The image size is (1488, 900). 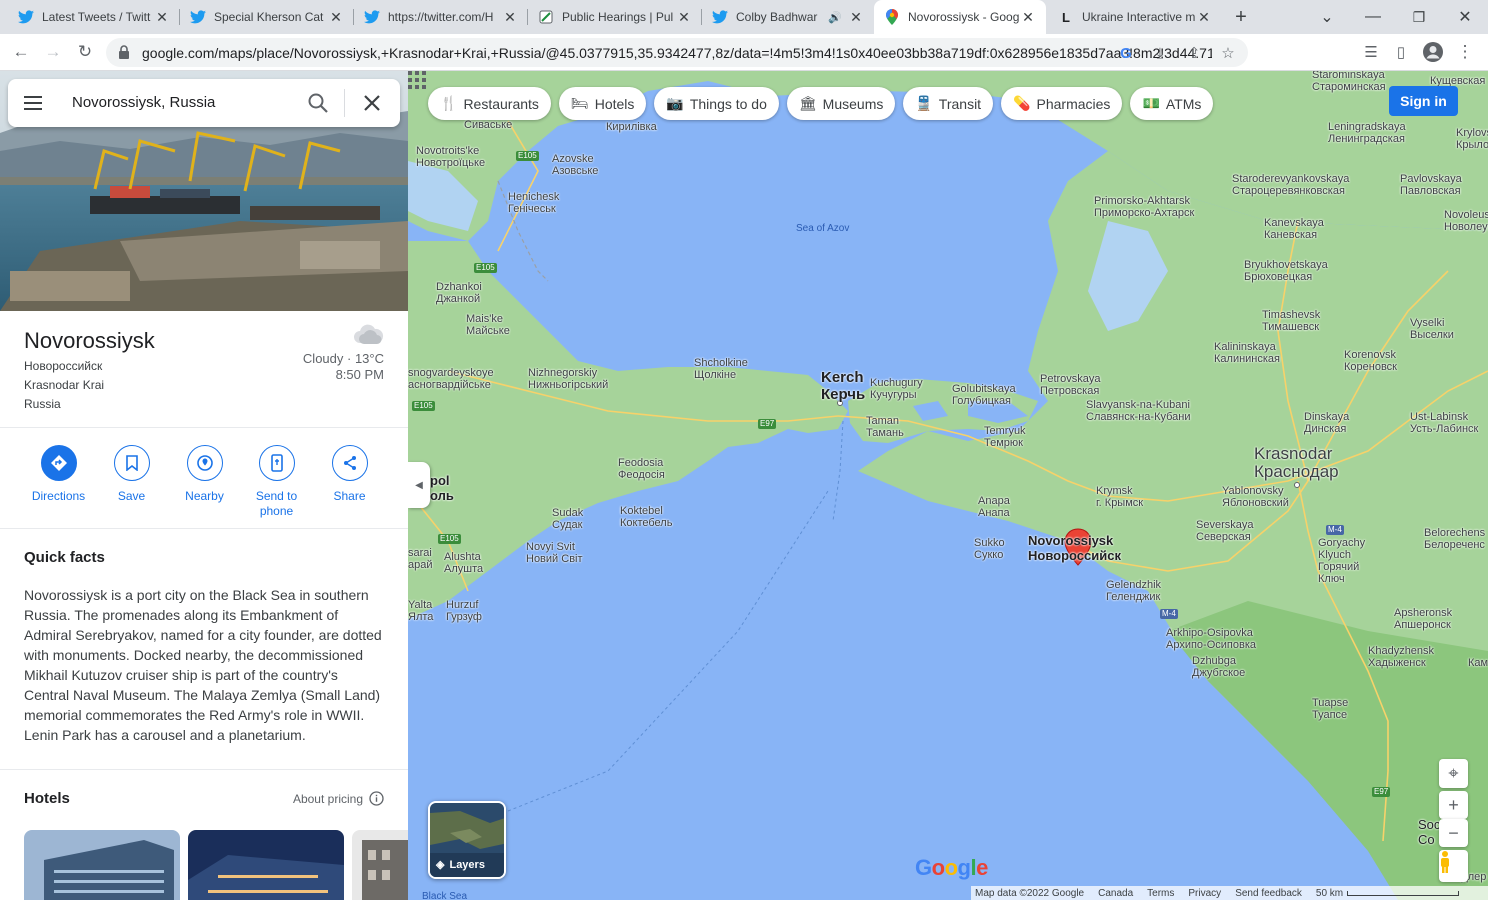 What do you see at coordinates (1327, 17) in the screenshot?
I see `tab-search-chevron-icon: ⌄` at bounding box center [1327, 17].